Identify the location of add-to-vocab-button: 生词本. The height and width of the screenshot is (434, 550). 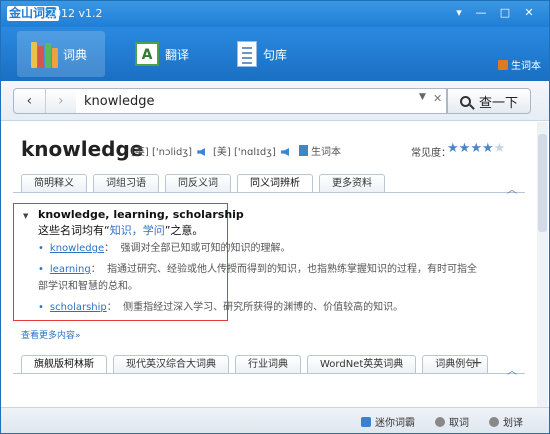
(320, 150).